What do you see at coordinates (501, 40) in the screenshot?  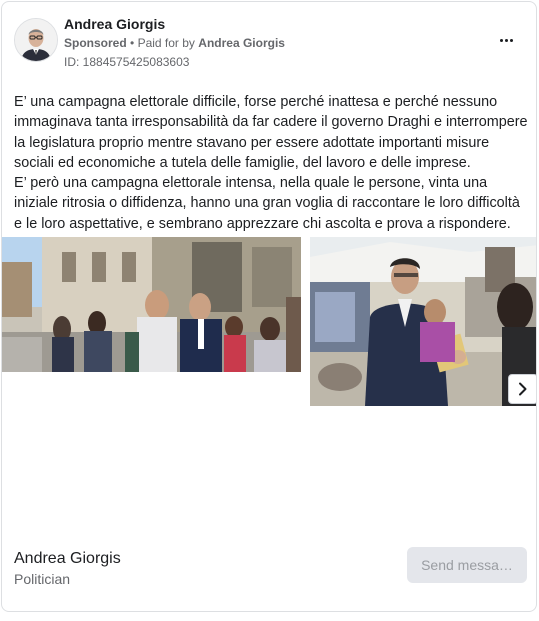 I see `more-horizontal-icon` at bounding box center [501, 40].